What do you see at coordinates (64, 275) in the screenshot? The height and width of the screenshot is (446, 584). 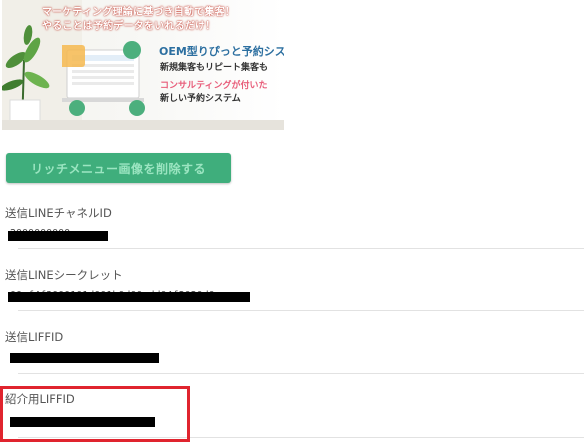 I see `line-secret-label: 送信LINEシークレット` at bounding box center [64, 275].